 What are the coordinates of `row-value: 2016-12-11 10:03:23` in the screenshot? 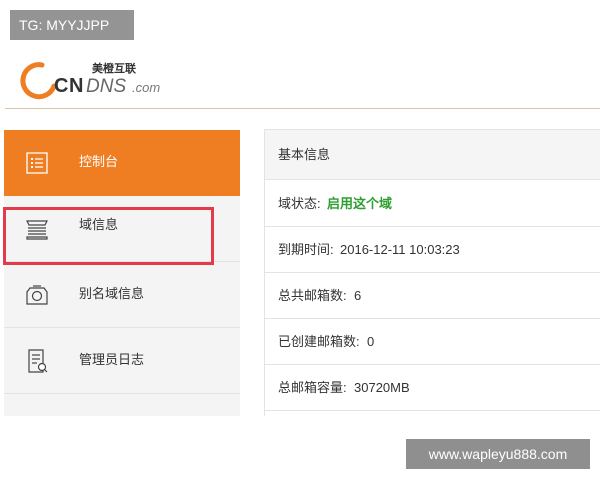 It's located at (400, 249).